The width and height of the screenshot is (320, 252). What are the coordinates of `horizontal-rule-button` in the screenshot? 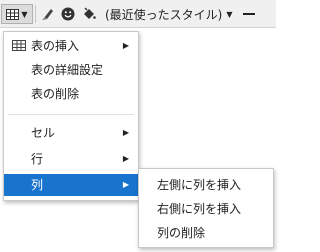 It's located at (249, 14).